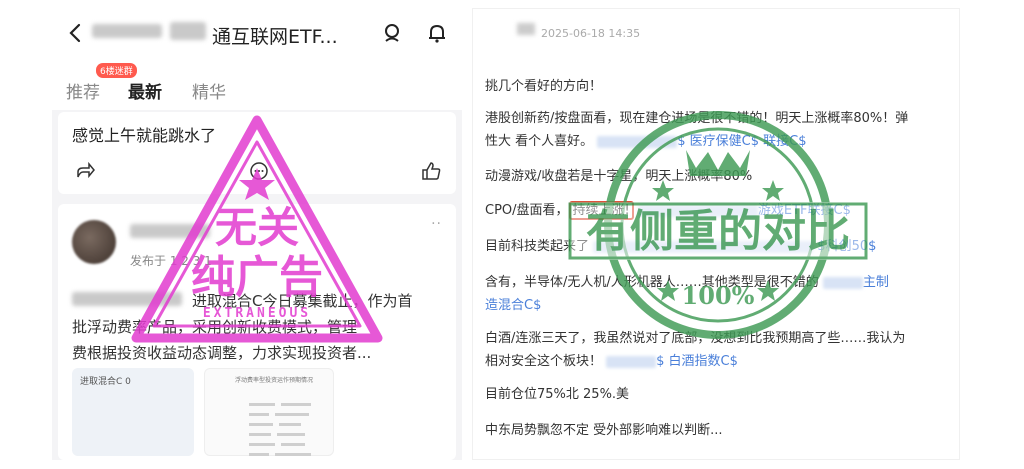 The width and height of the screenshot is (1024, 469). Describe the element at coordinates (257, 84) in the screenshot. I see `tab-bar: 推荐 6楼迷群 最新 精华` at that location.